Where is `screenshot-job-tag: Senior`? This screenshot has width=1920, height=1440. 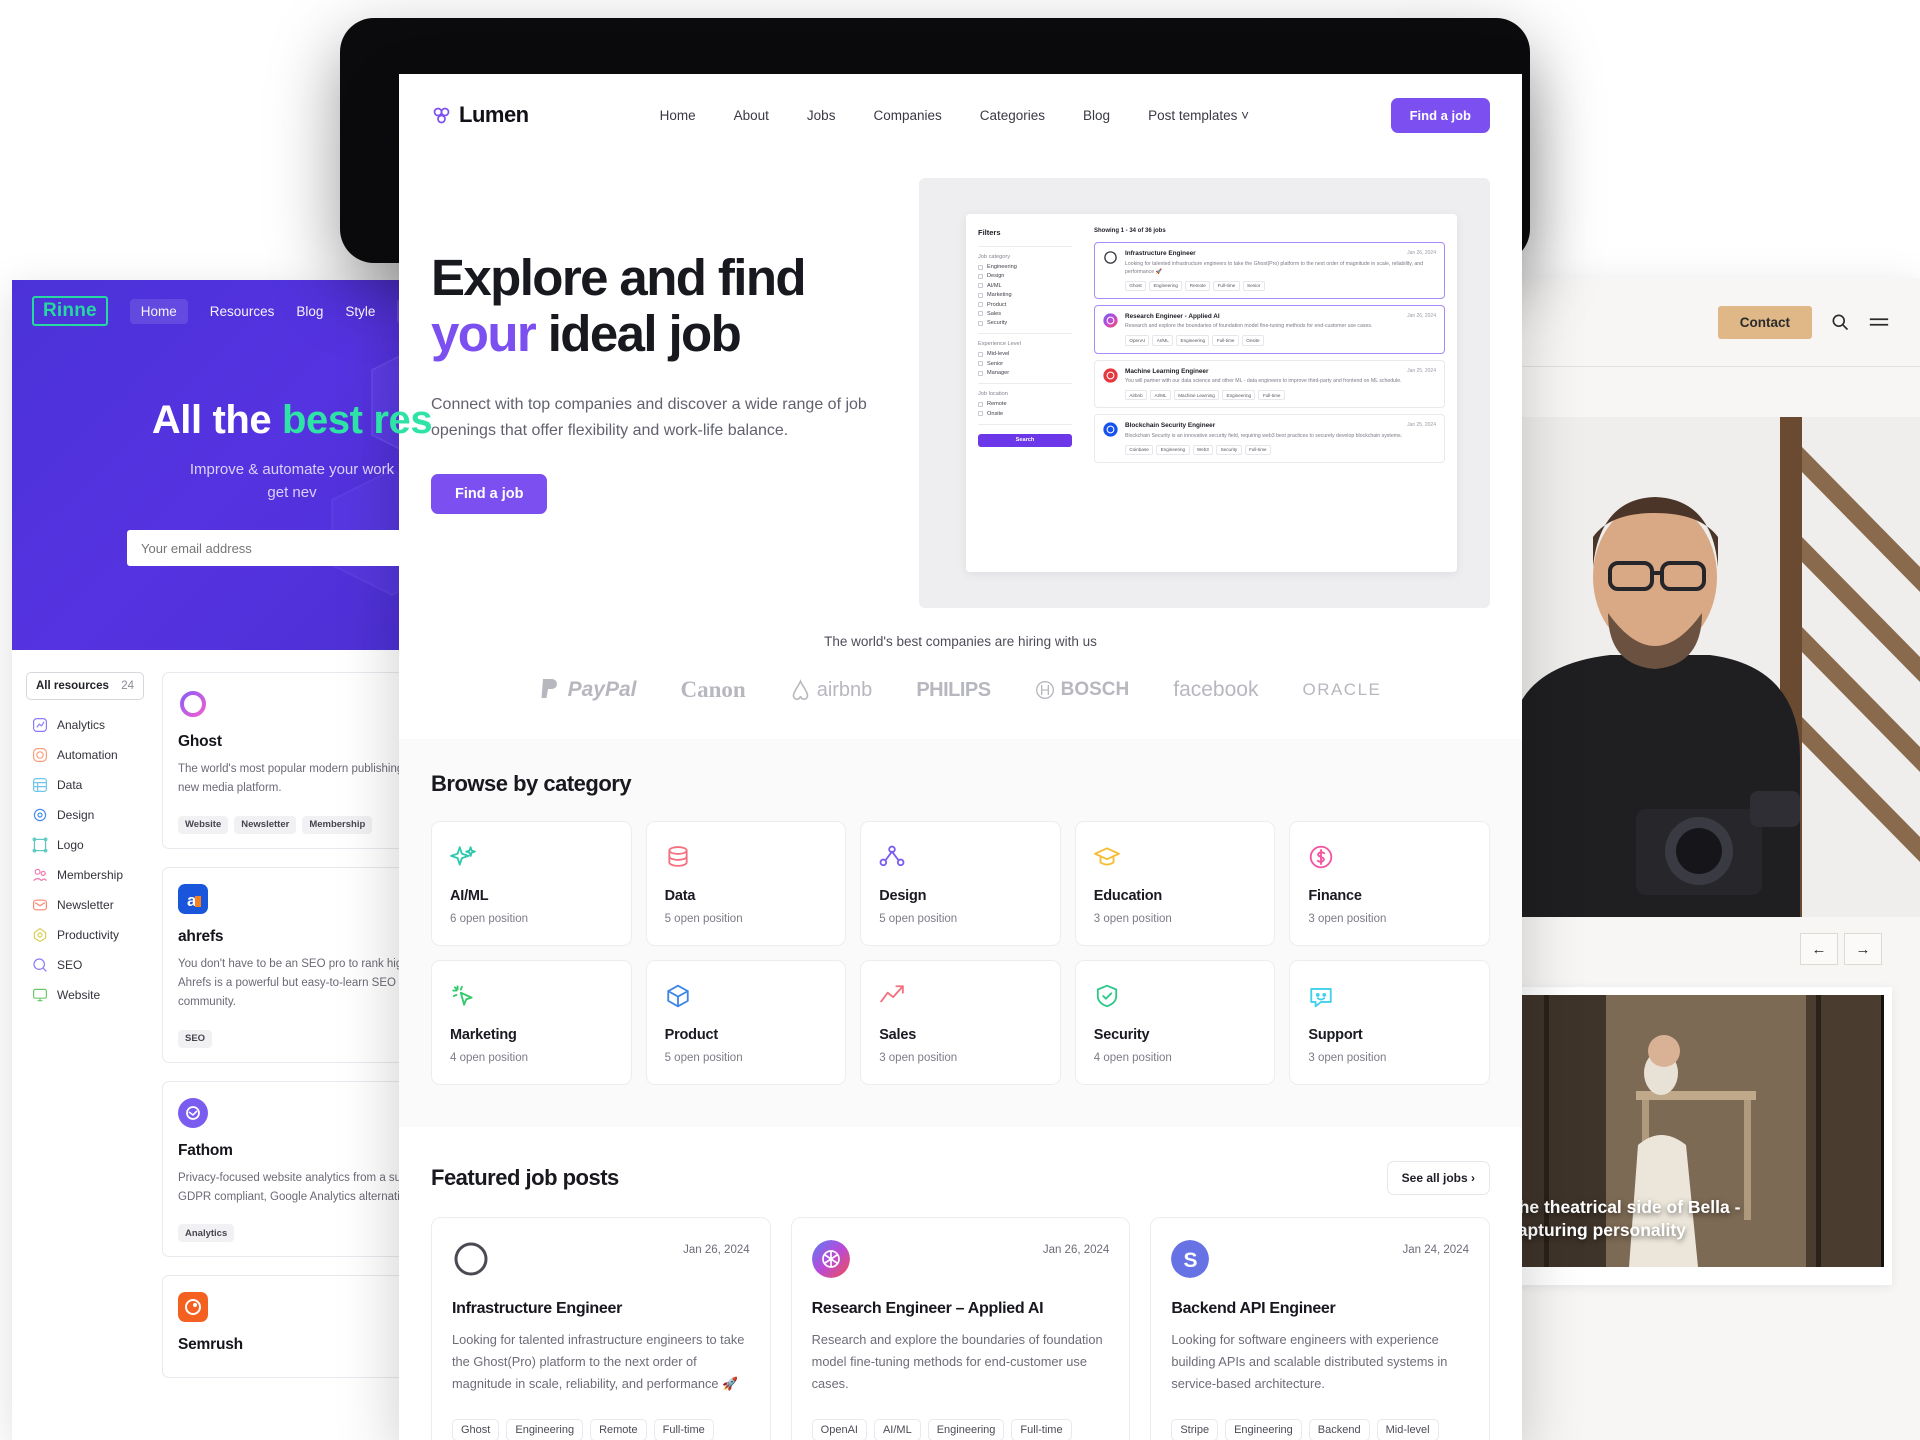 screenshot-job-tag: Senior is located at coordinates (1253, 285).